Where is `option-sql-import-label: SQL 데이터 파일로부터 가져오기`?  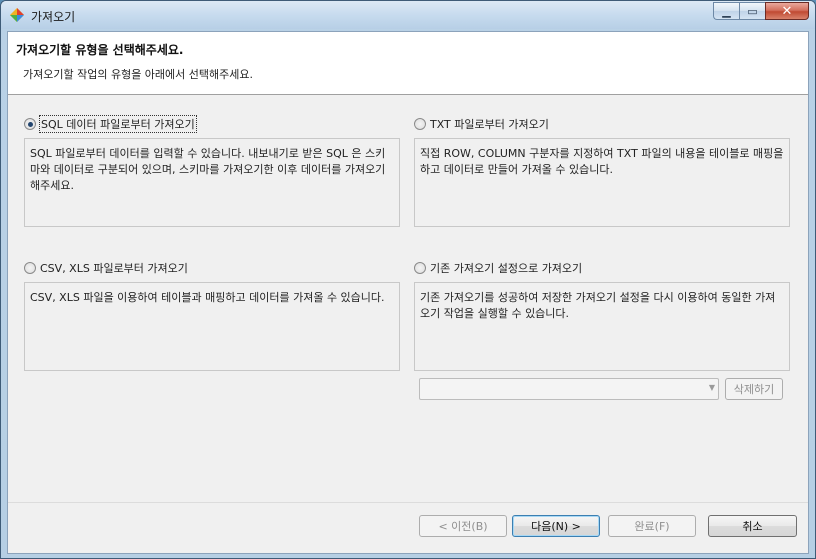 option-sql-import-label: SQL 데이터 파일로부터 가져오기 is located at coordinates (118, 124).